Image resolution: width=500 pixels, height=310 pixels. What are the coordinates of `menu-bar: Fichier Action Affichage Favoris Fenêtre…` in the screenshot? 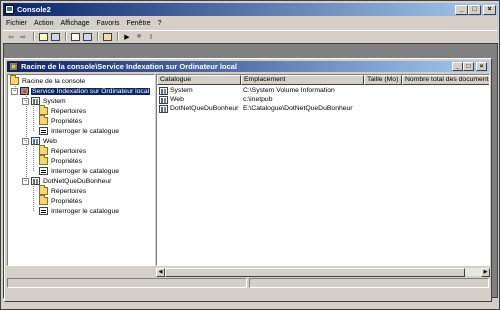 It's located at (250, 23).